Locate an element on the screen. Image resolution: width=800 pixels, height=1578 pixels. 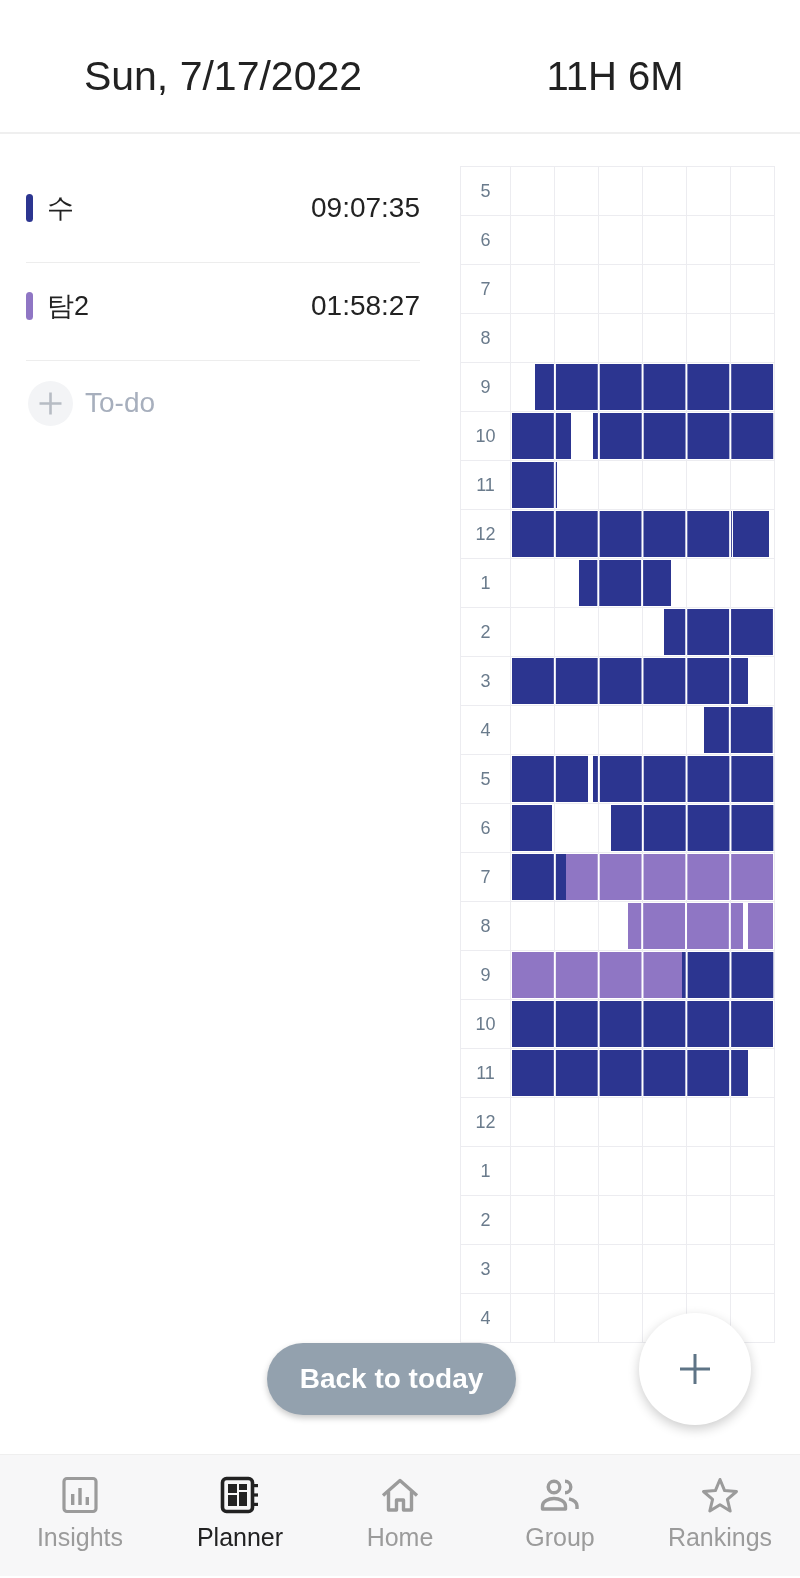
total-study-time: 11H 6M is located at coordinates (615, 76).